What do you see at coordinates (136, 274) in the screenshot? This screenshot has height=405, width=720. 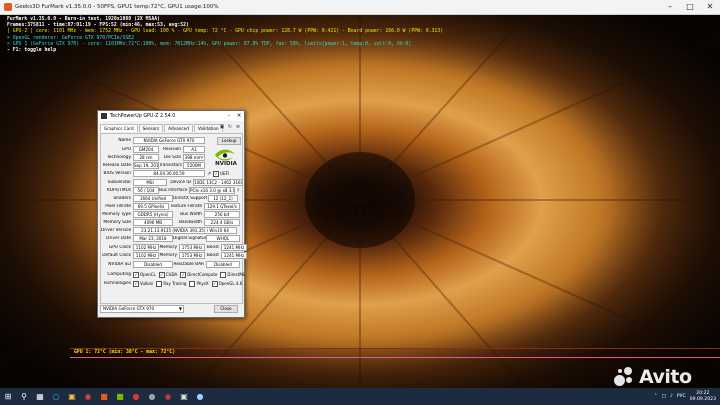 I see `opencl-checkbox: ✓` at bounding box center [136, 274].